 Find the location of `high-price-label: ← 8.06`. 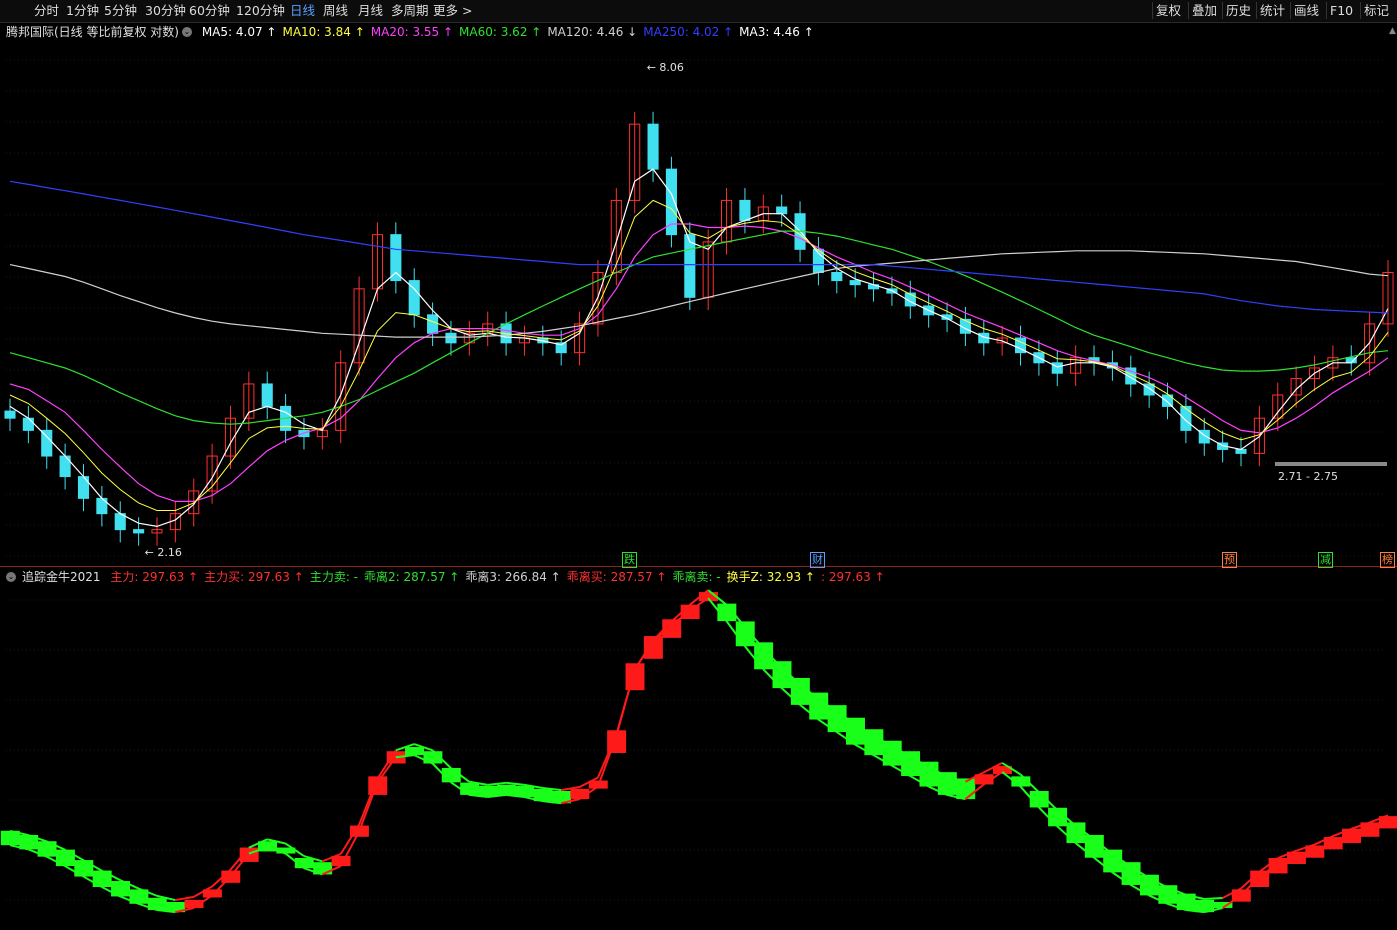

high-price-label: ← 8.06 is located at coordinates (665, 67).